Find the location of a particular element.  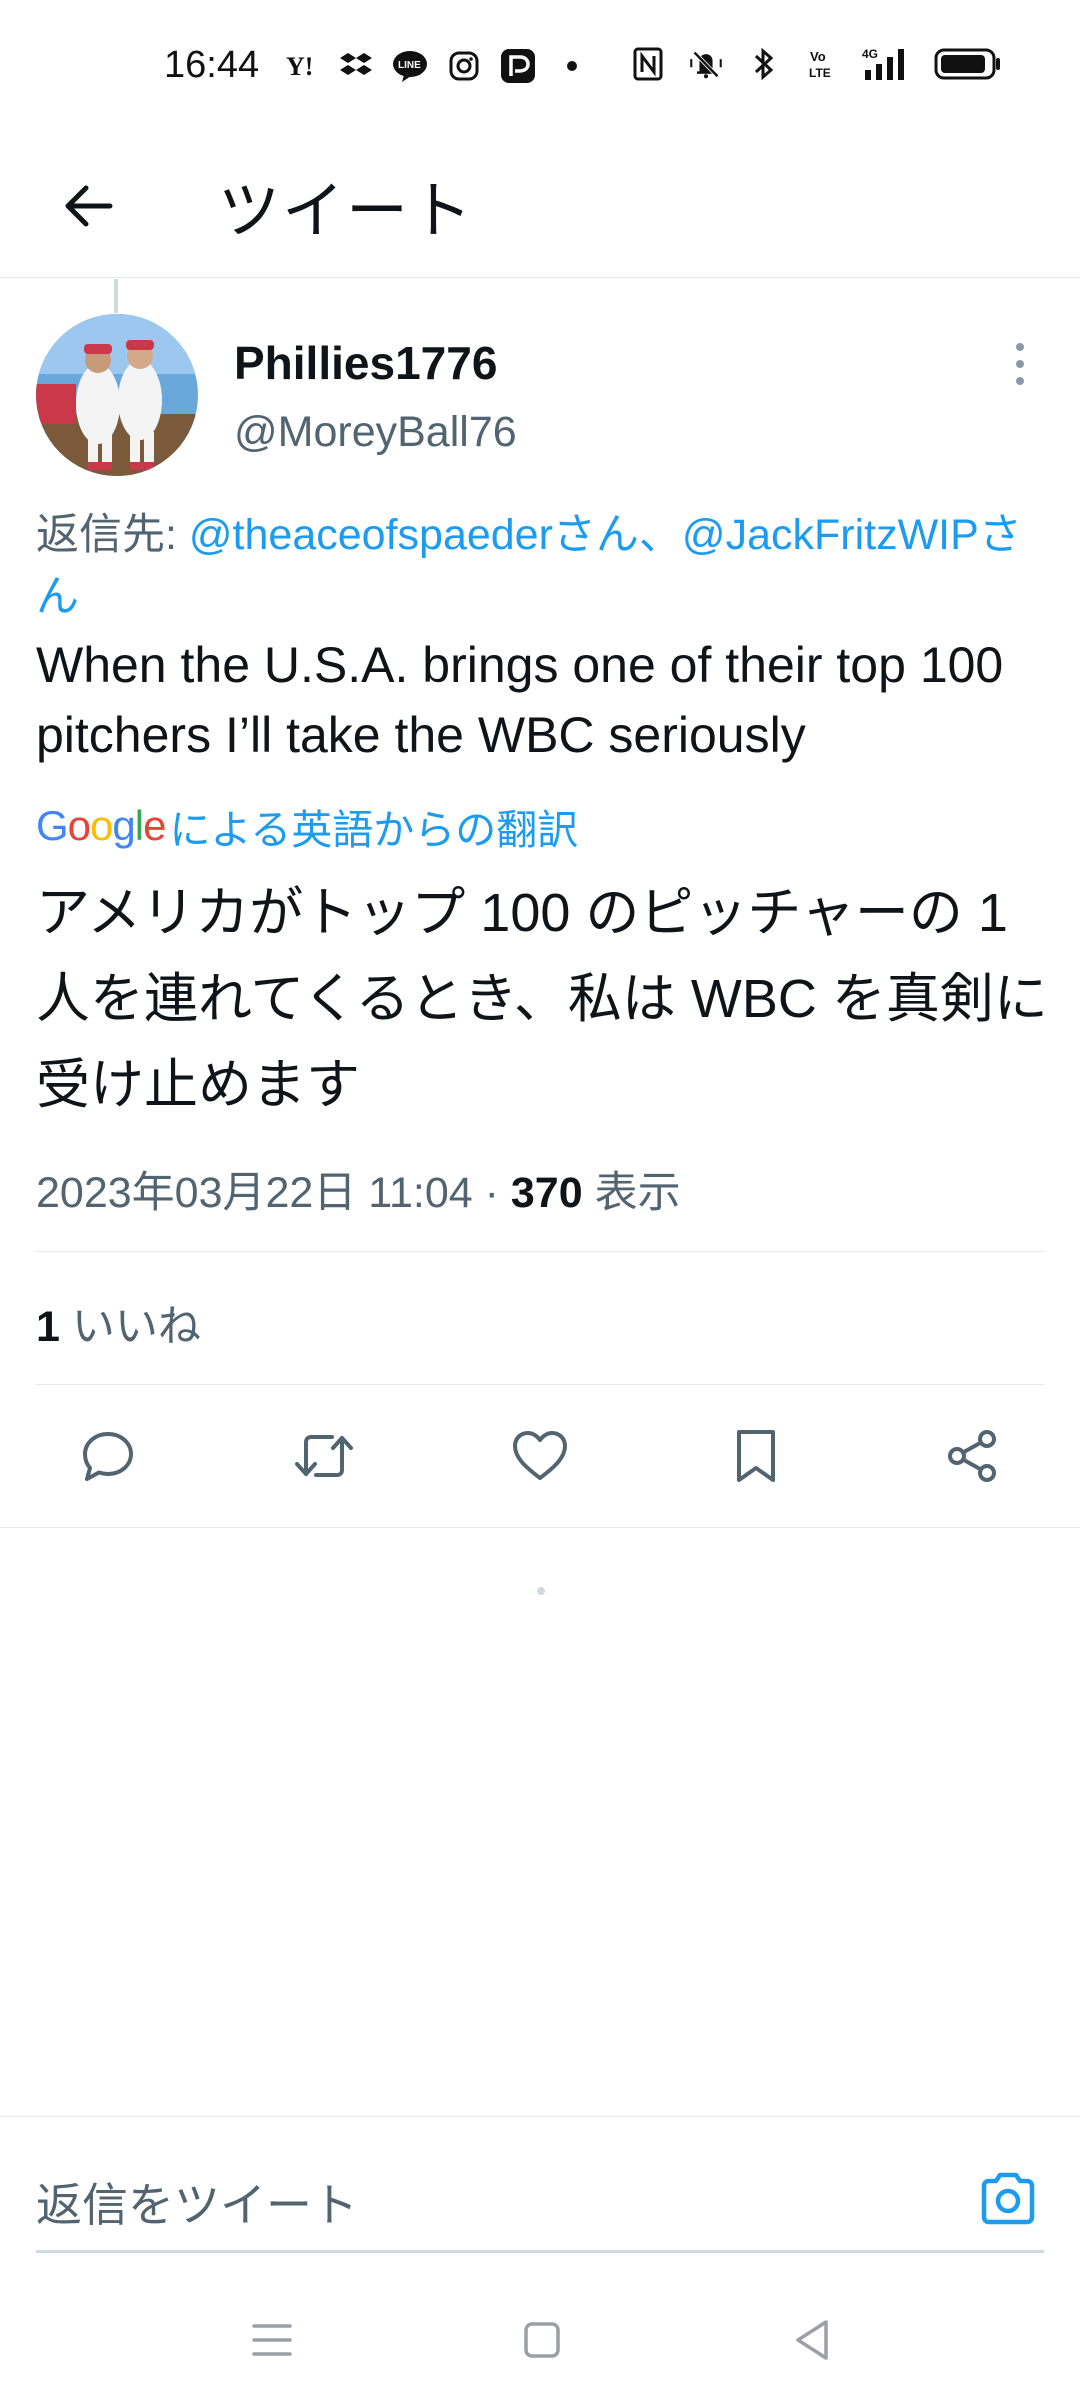

tweet-meta: 2023年03月22日 11:04 · 370 表示 is located at coordinates (358, 1189).